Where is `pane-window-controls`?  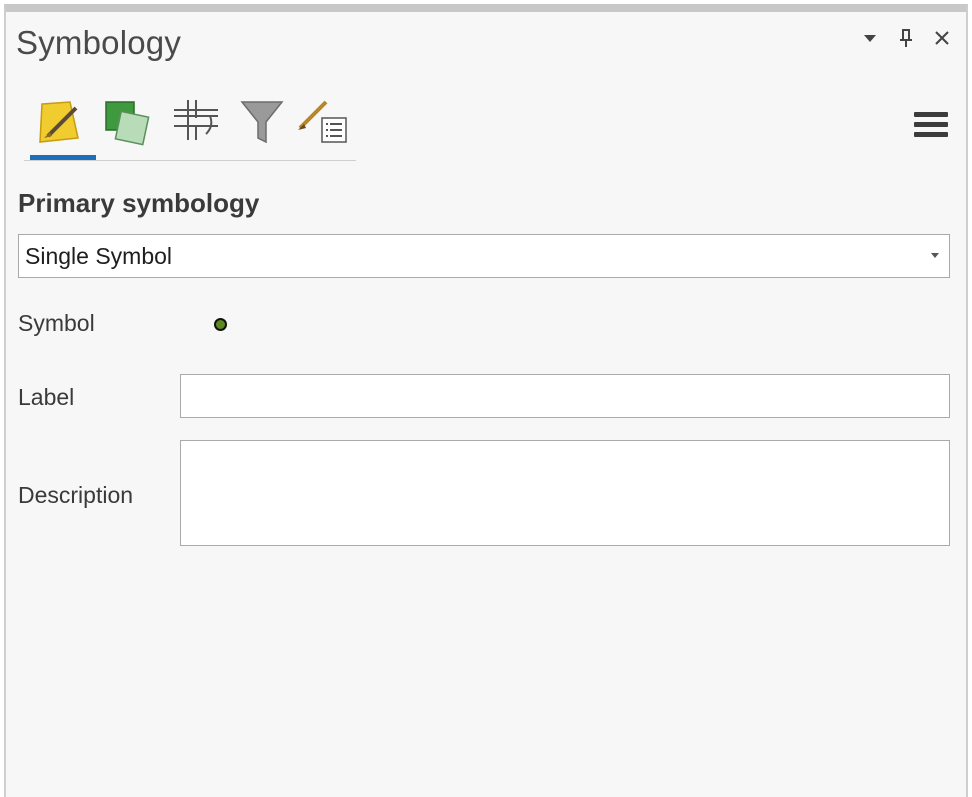 pane-window-controls is located at coordinates (906, 38).